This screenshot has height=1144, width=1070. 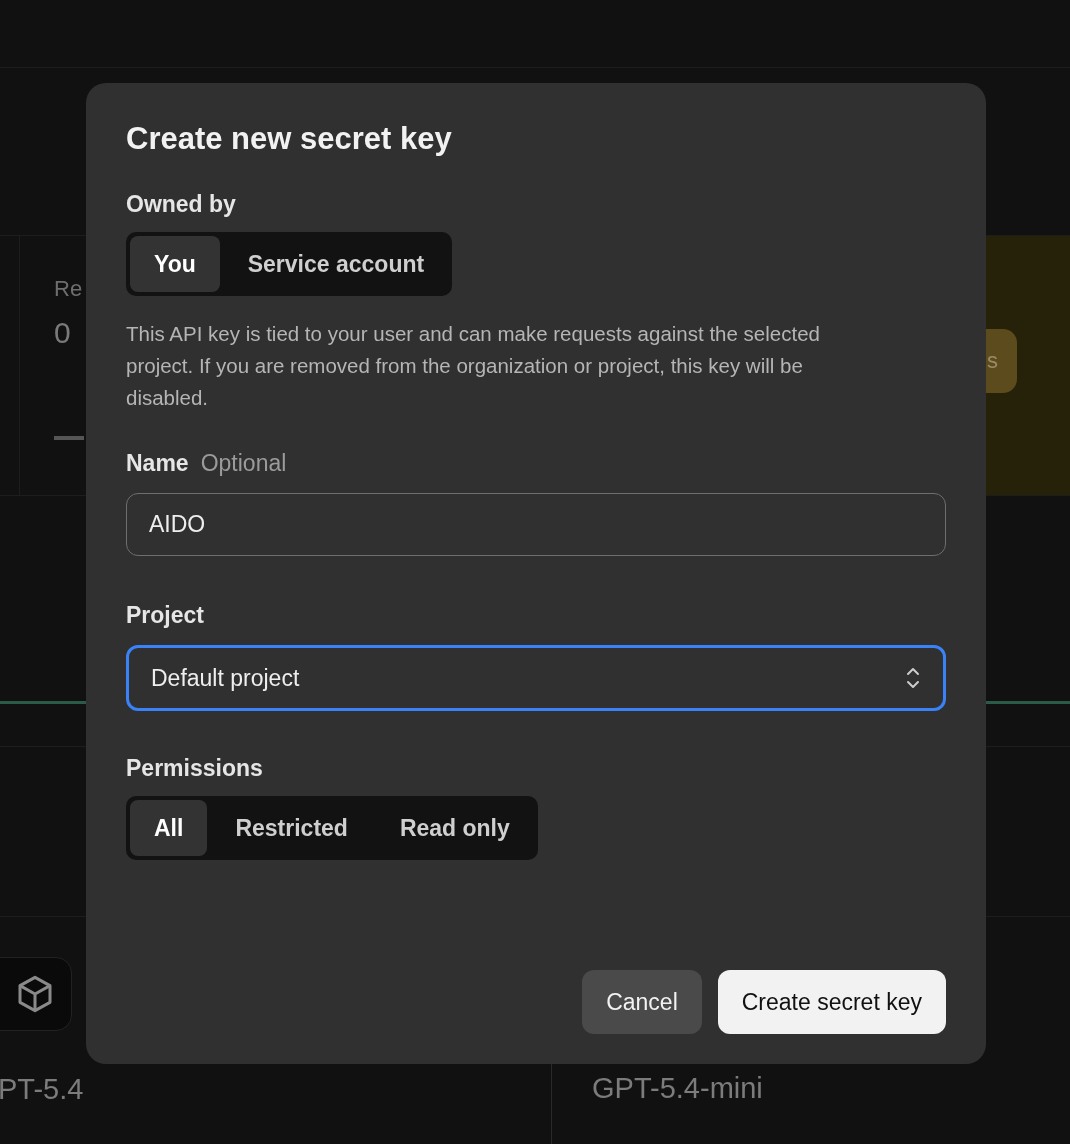 I want to click on model-name: PT-5.4, so click(x=42, y=1089).